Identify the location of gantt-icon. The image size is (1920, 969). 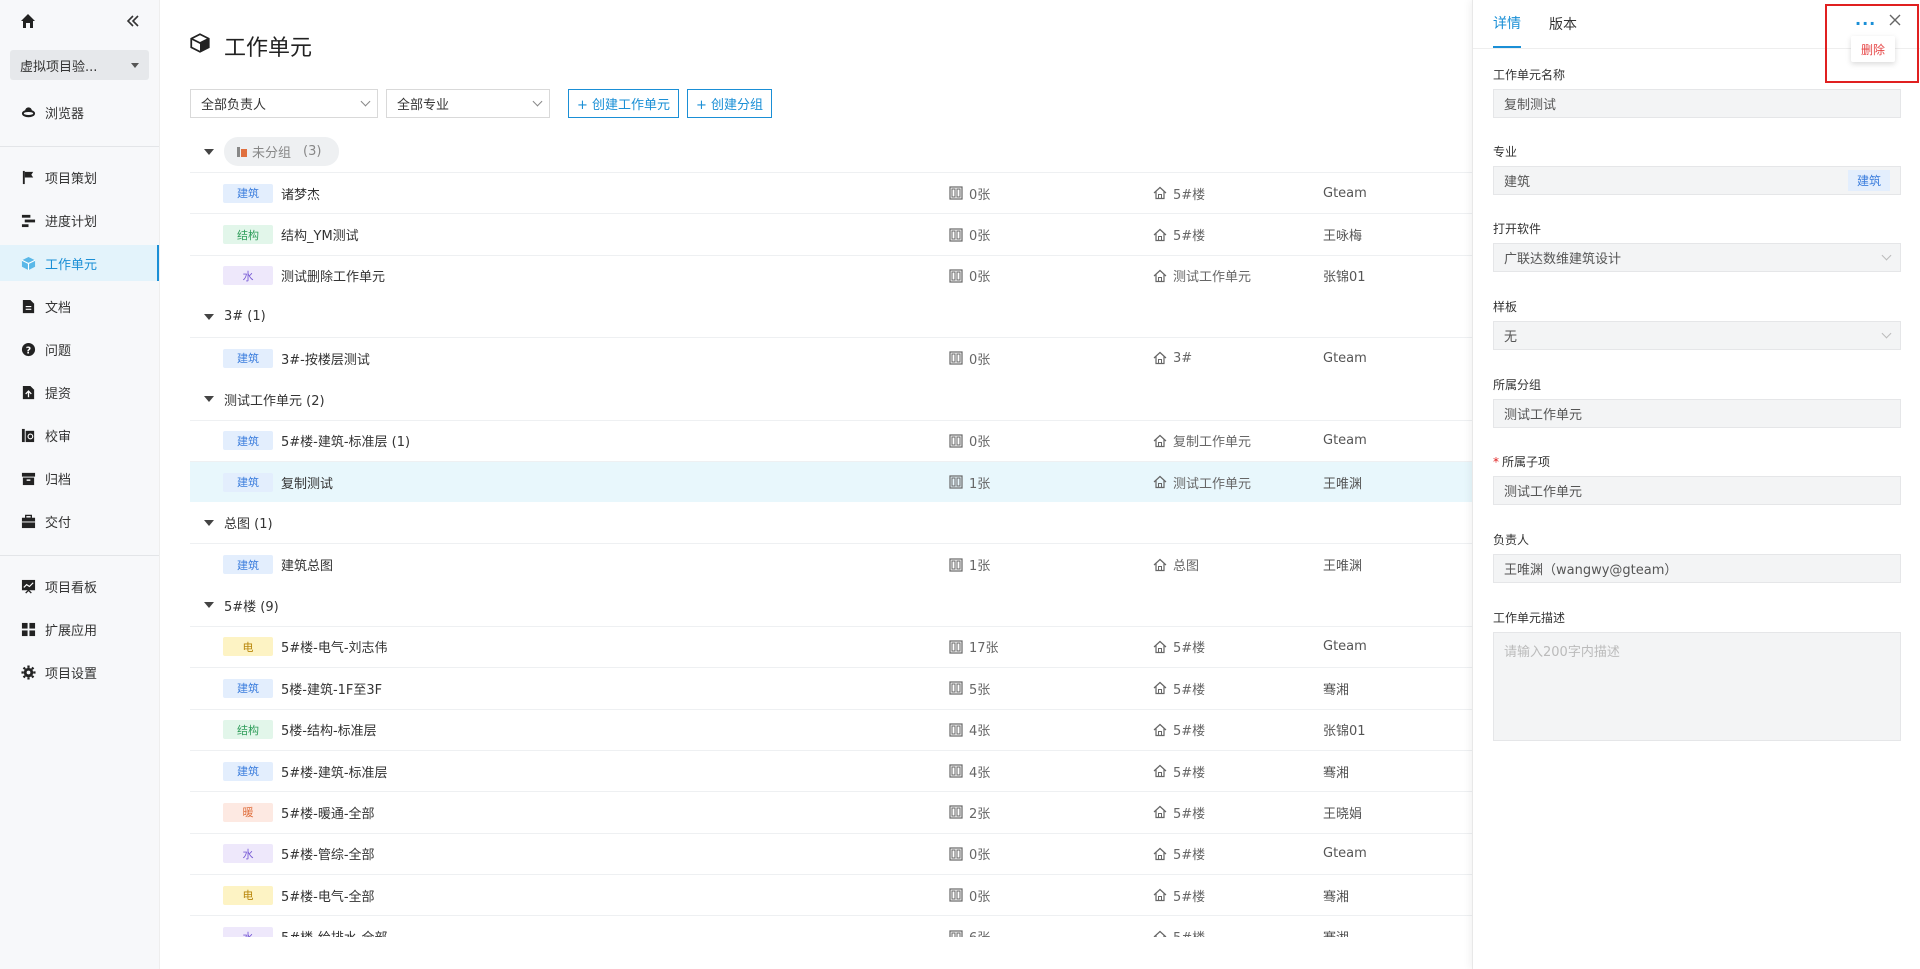
(28, 220).